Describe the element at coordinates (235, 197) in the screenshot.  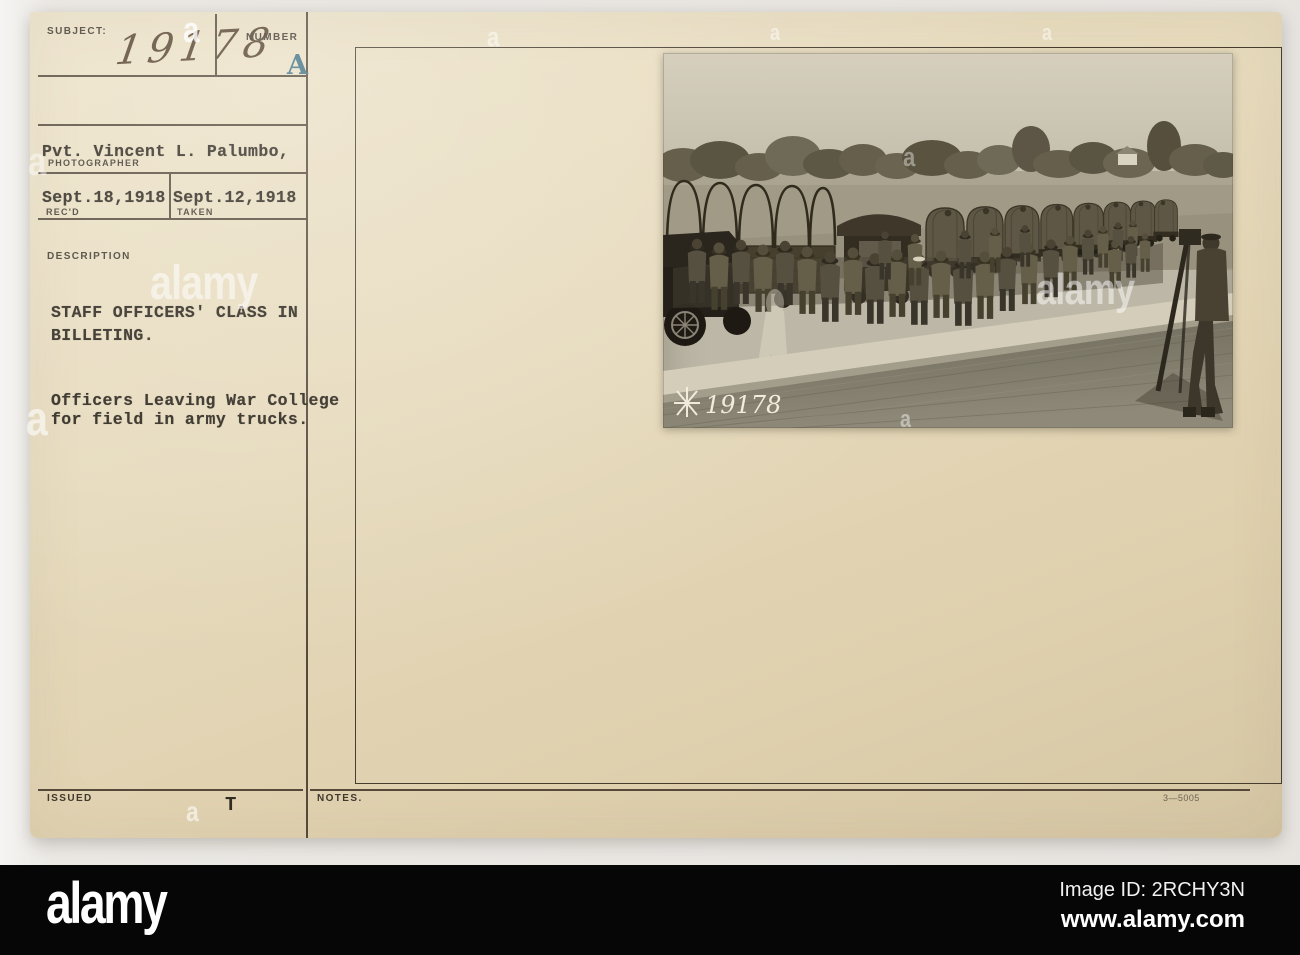
I see `taken-date: Sept.12,1918` at that location.